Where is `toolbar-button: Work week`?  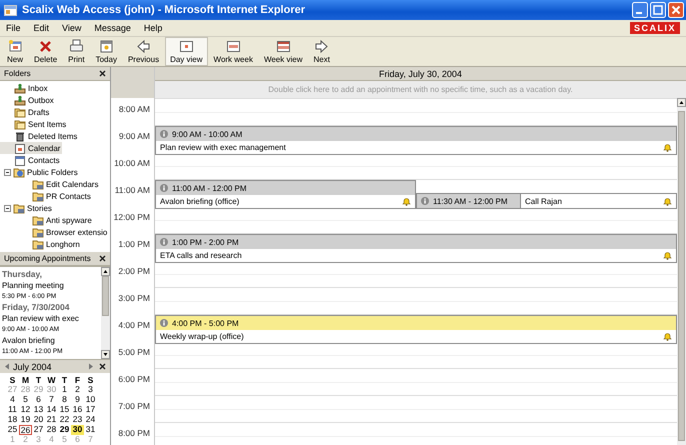 toolbar-button: Work week is located at coordinates (233, 51).